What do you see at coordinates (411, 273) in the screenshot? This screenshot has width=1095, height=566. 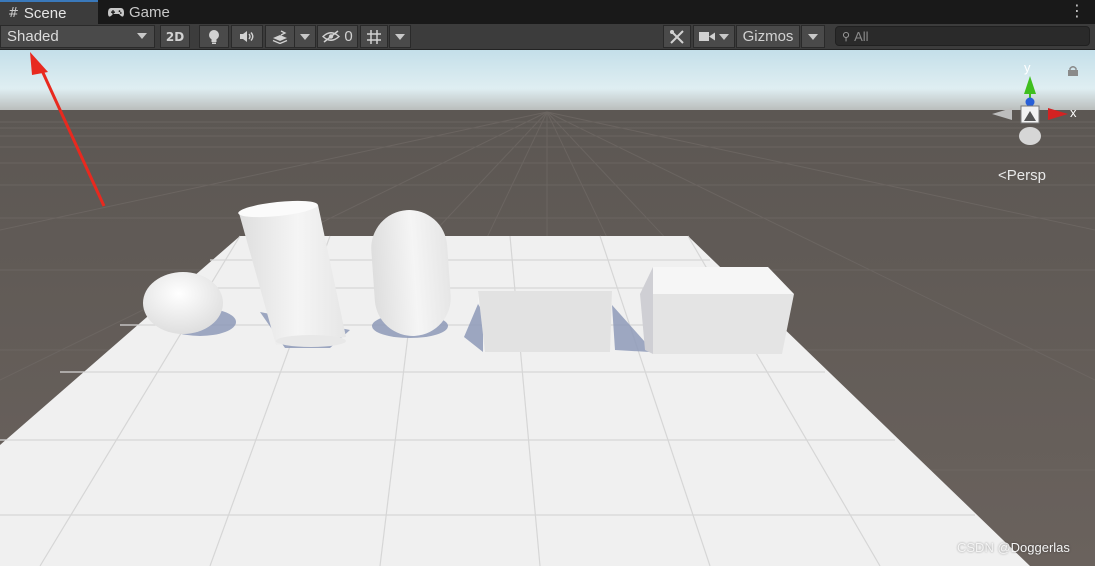 I see `capsule-object` at bounding box center [411, 273].